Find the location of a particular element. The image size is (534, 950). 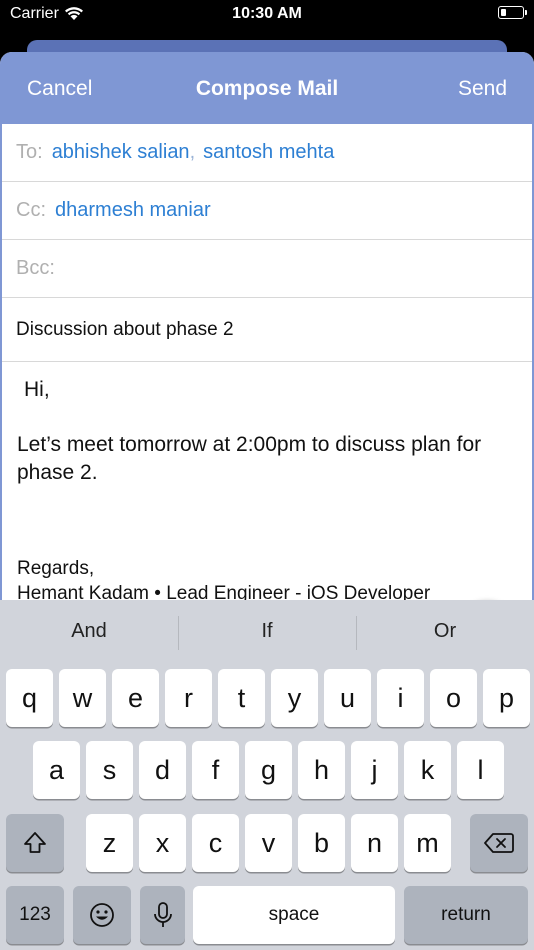

microphone-icon is located at coordinates (162, 914).